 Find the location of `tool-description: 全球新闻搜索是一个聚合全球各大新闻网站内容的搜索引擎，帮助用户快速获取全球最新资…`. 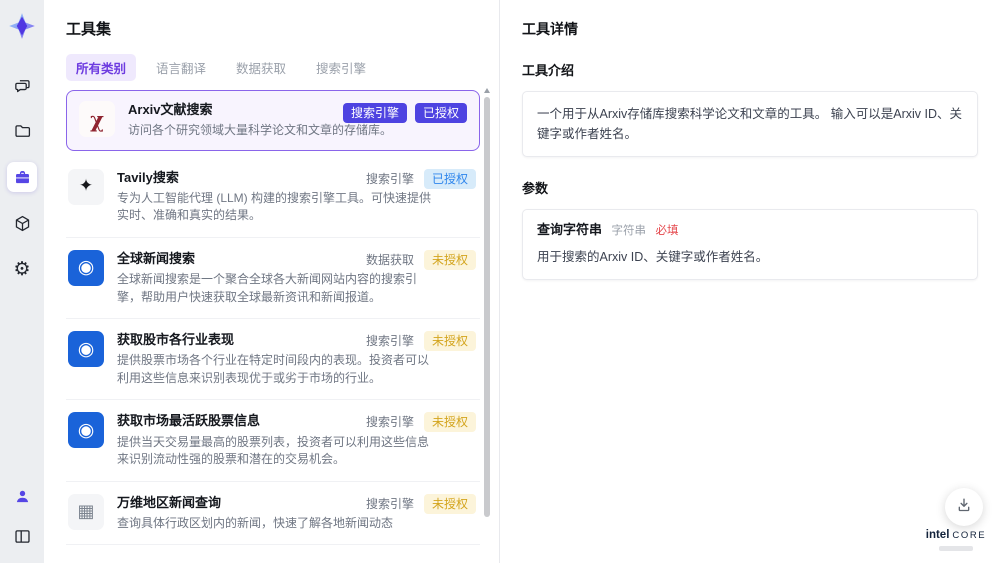

tool-description: 全球新闻搜索是一个聚合全球各大新闻网站内容的搜索引擎，帮助用户快速获取全球最新资… is located at coordinates (267, 288).